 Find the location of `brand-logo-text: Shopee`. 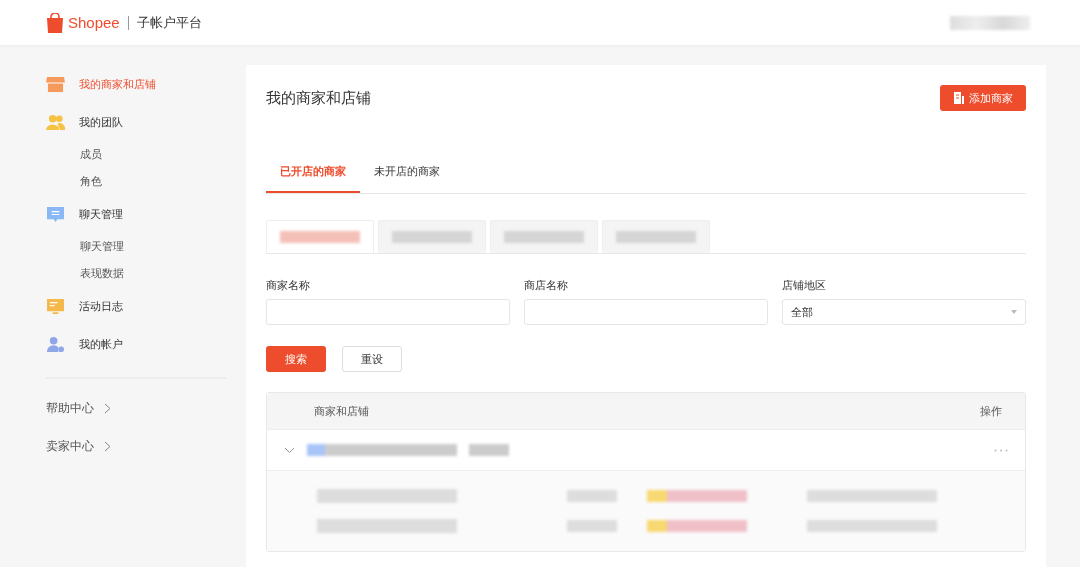

brand-logo-text: Shopee is located at coordinates (94, 22).